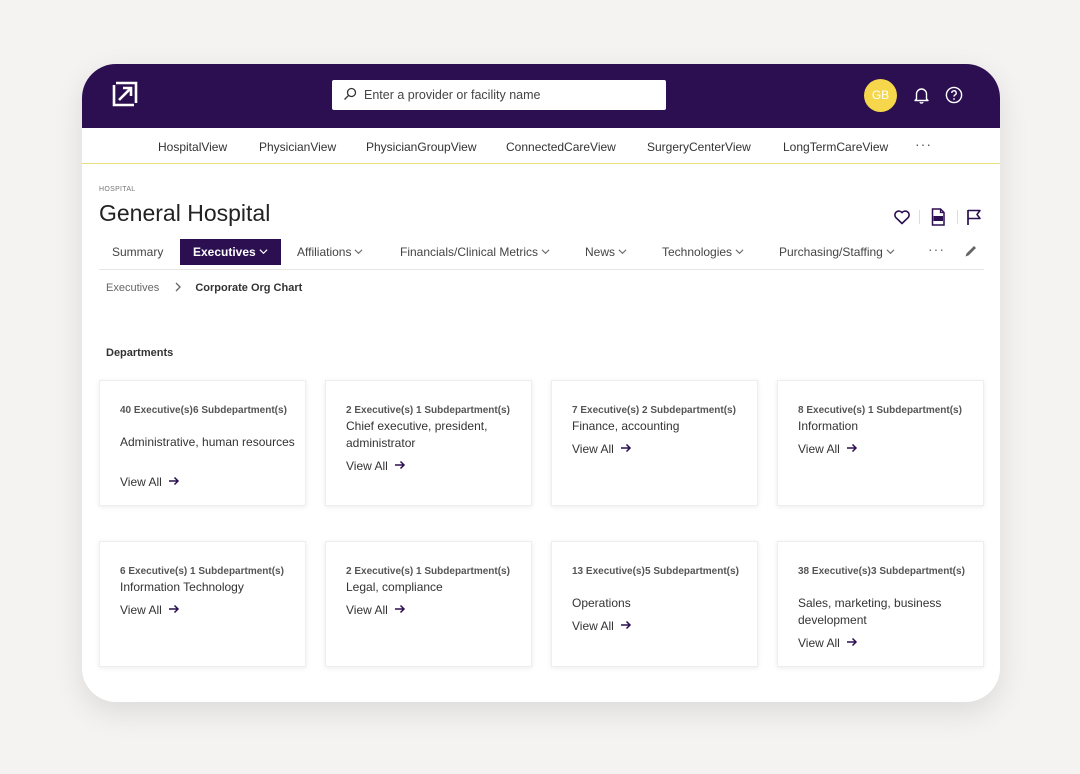  I want to click on tab-affiliations: Affiliations, so click(330, 252).